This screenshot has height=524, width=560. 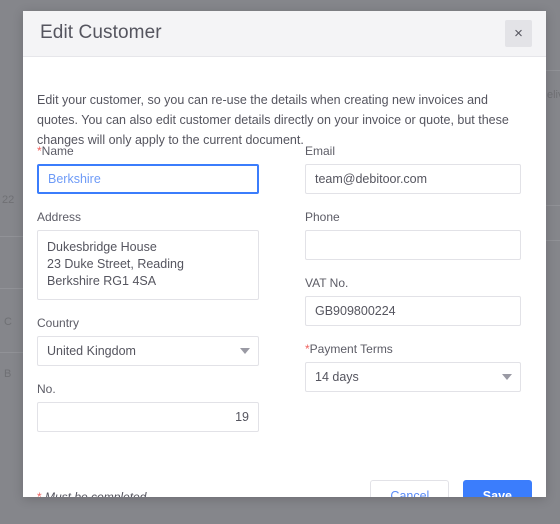 I want to click on field-name-label: *Name, so click(x=148, y=151).